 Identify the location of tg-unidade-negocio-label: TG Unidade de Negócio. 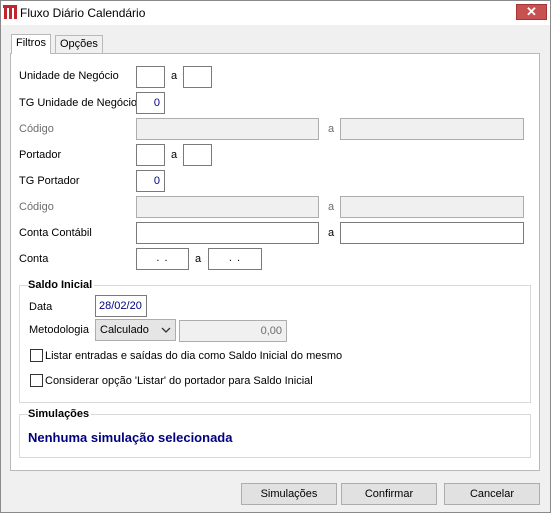
(78, 103).